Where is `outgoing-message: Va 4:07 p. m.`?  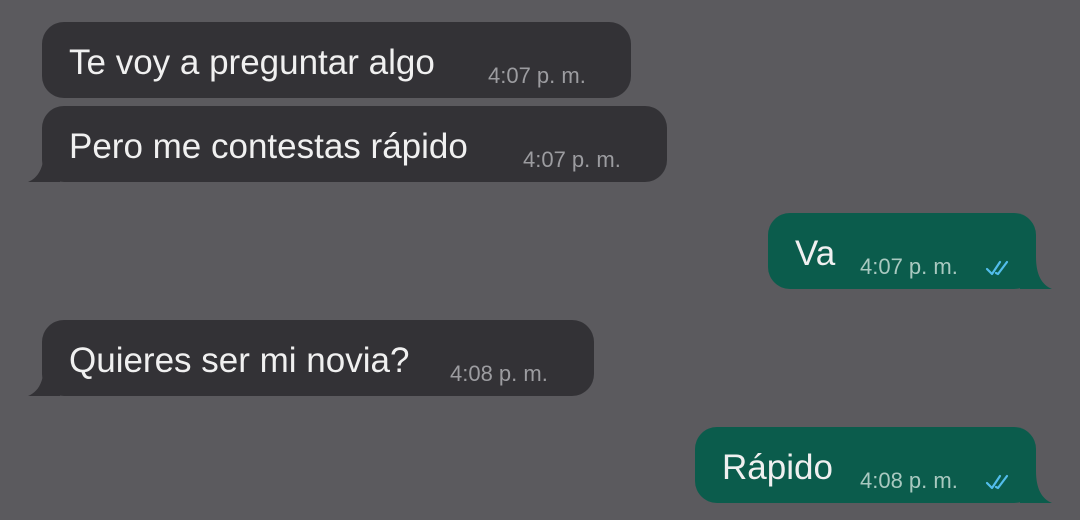 outgoing-message: Va 4:07 p. m. is located at coordinates (910, 251).